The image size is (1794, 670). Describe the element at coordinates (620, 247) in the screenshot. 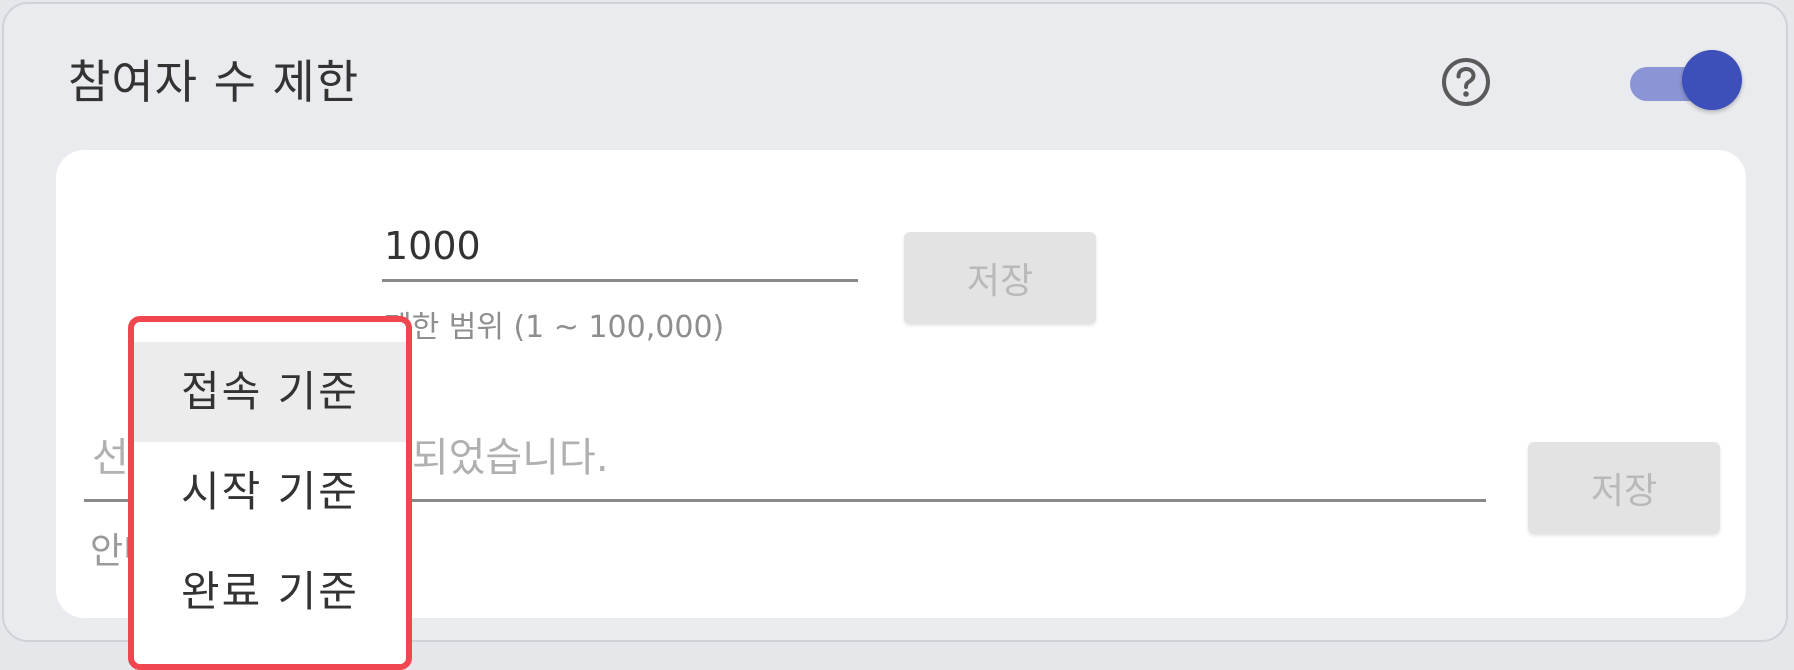

I see `limit-value-input` at that location.